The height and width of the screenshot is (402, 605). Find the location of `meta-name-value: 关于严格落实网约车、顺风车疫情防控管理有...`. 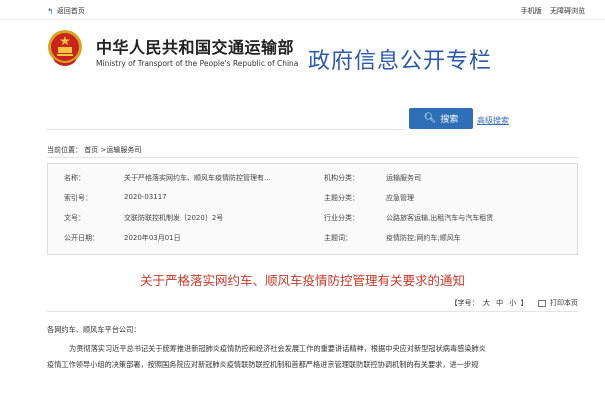

meta-name-value: 关于严格落实网约车、顺风车疫情防控管理有... is located at coordinates (197, 178).